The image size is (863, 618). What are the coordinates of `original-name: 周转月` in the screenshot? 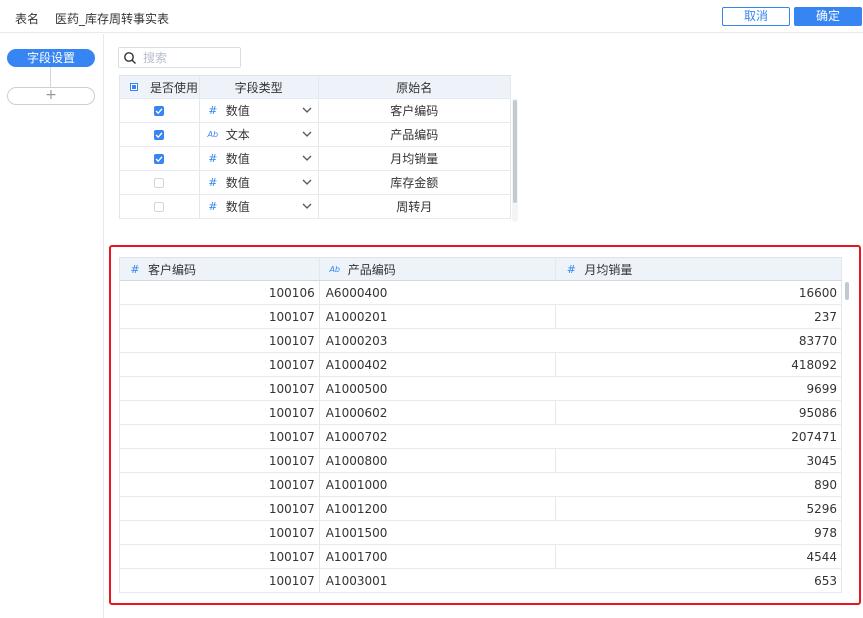 It's located at (414, 207).